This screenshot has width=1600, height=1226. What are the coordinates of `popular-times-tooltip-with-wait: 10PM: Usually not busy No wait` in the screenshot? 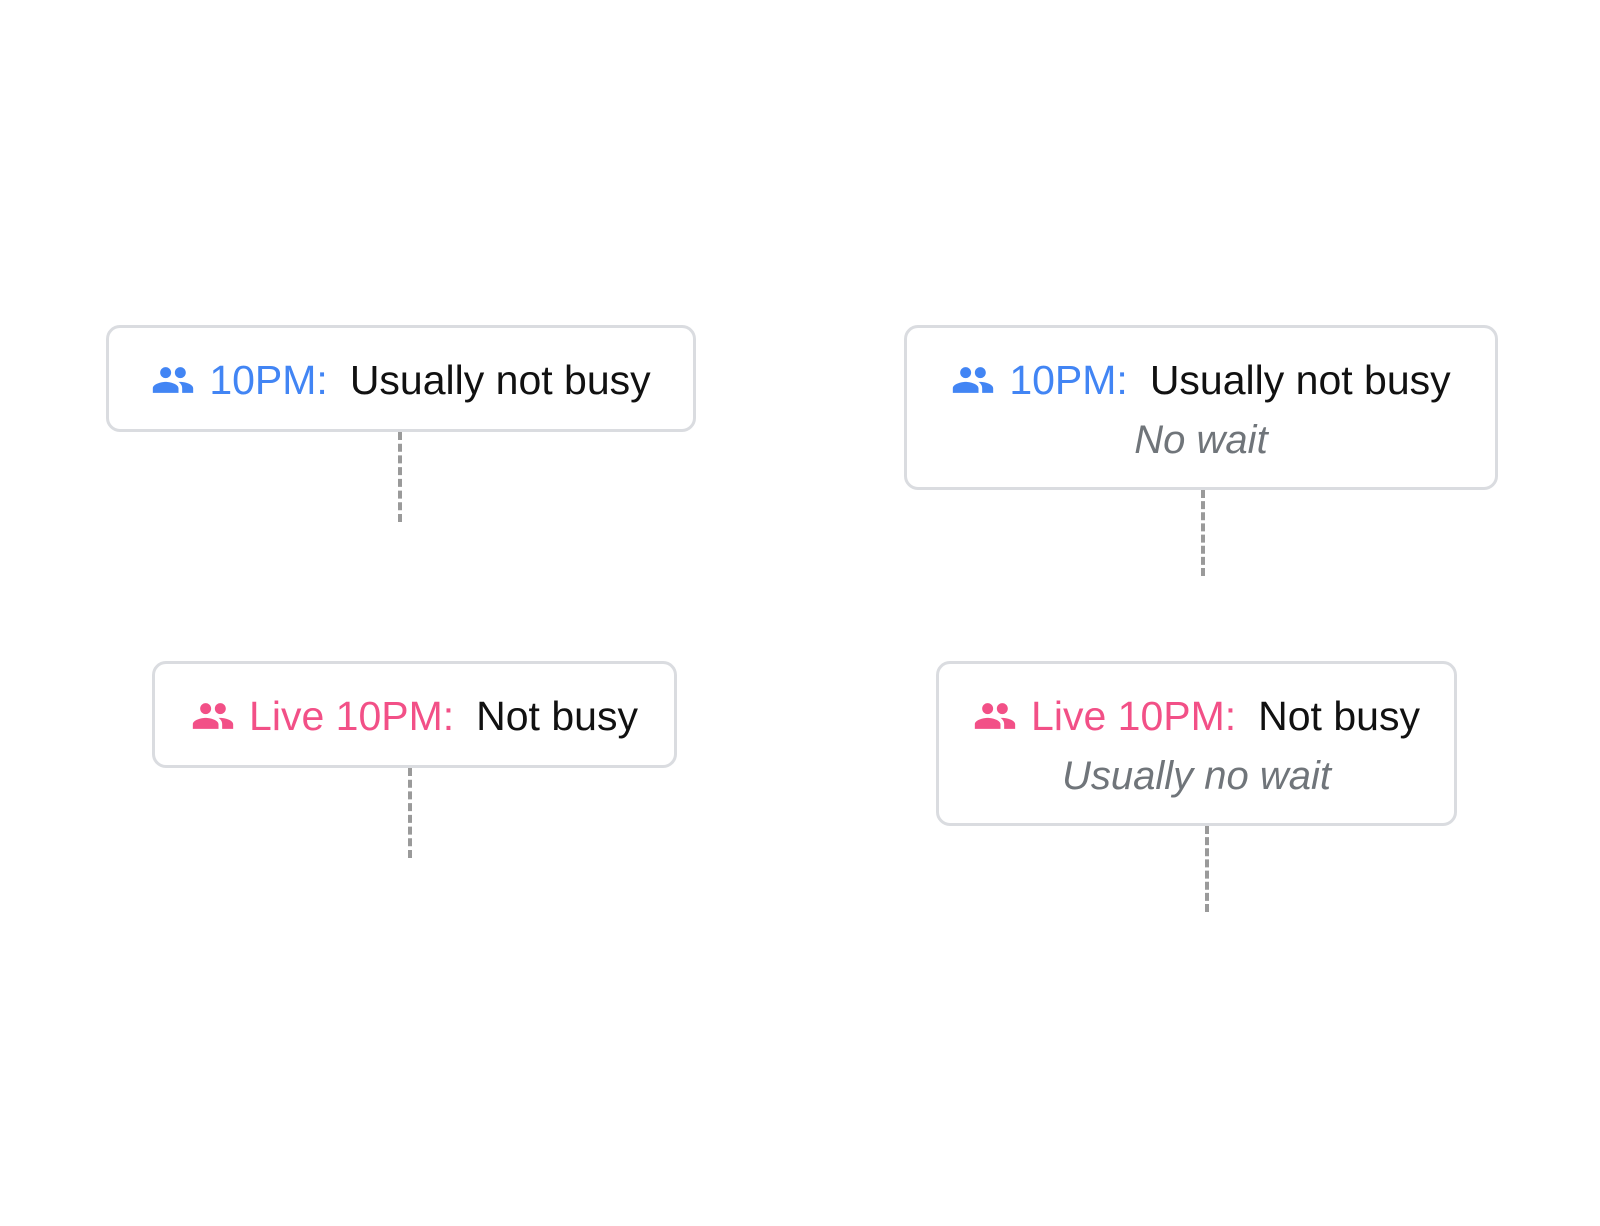 It's located at (1201, 407).